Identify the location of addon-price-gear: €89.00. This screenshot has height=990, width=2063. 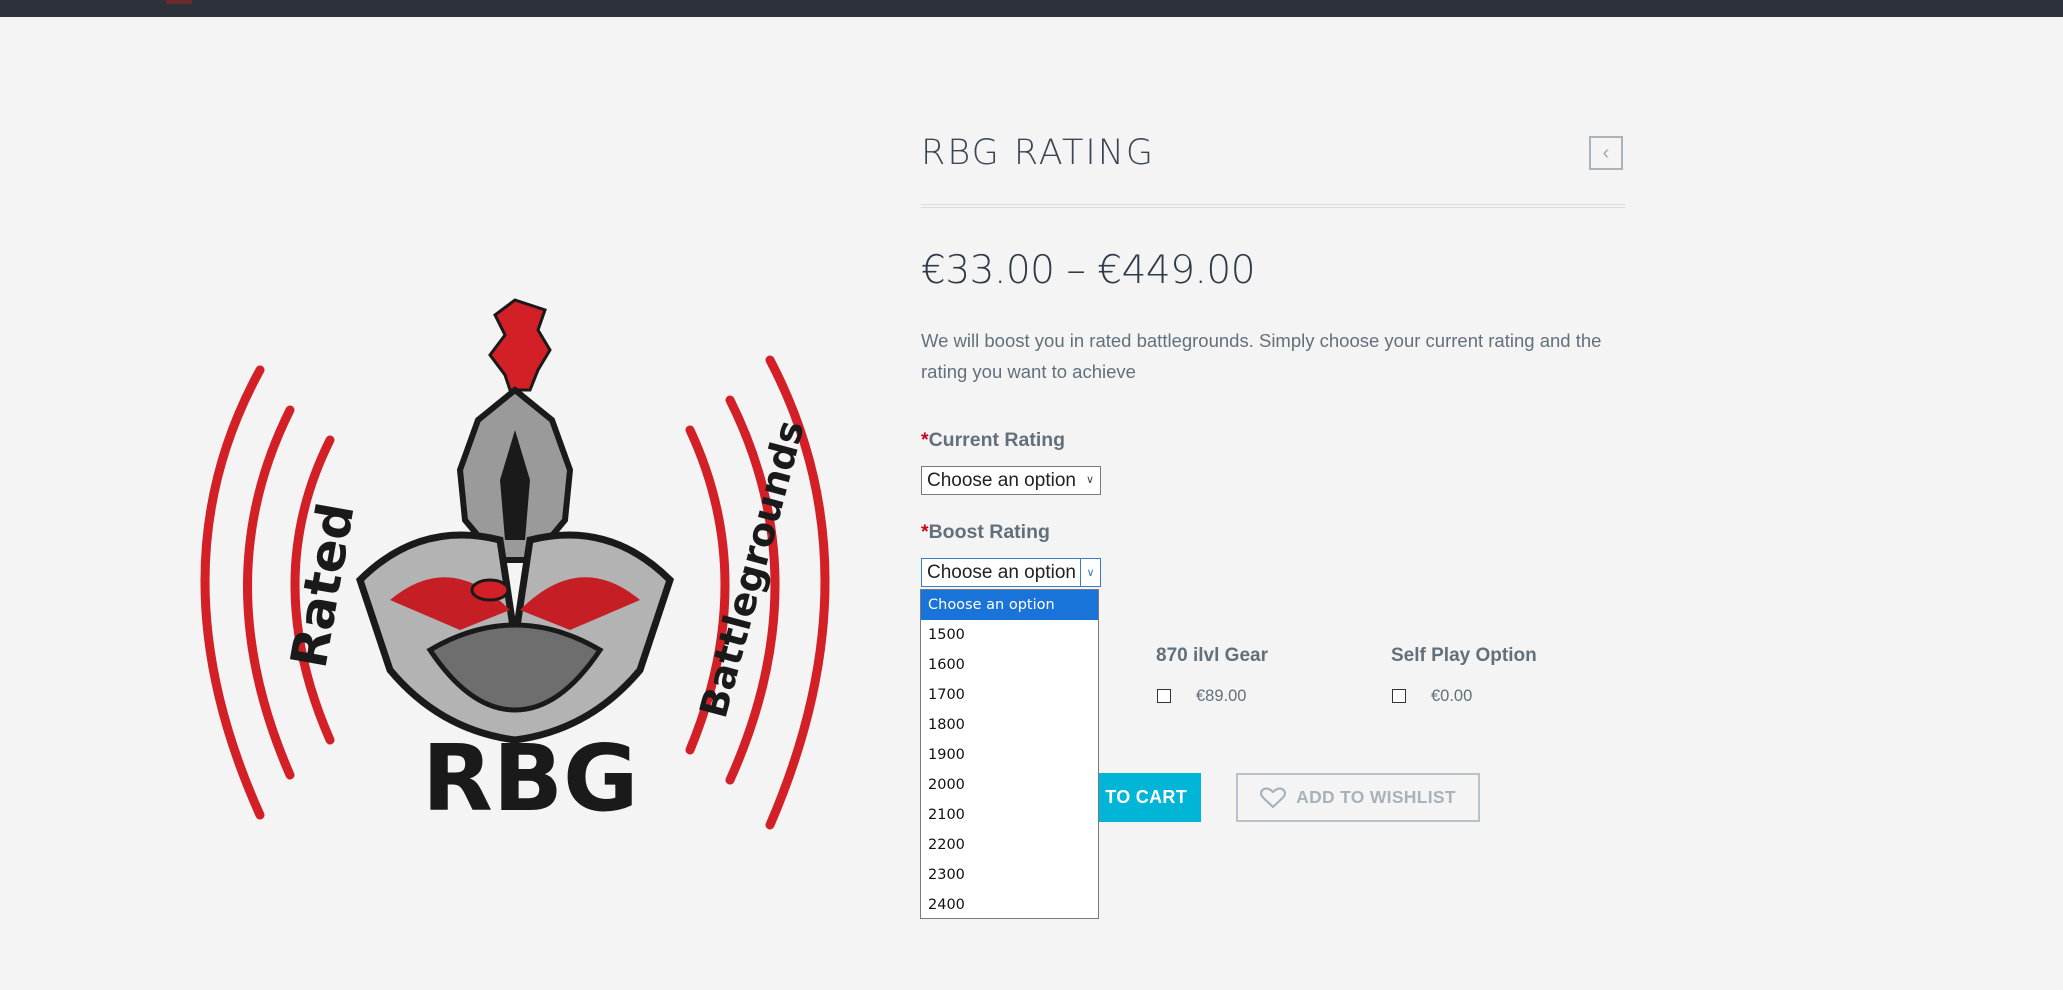
(1221, 696).